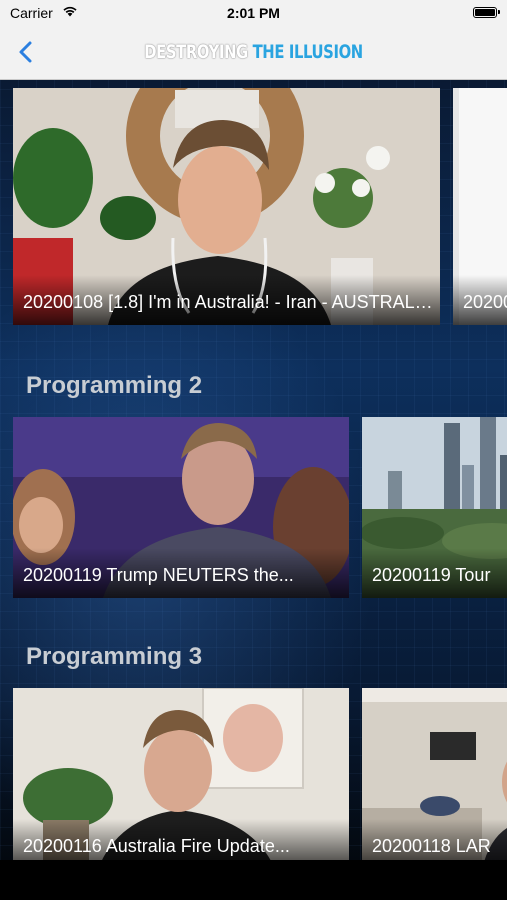 The width and height of the screenshot is (507, 900). I want to click on logo-text-white: DESTROYING, so click(198, 52).